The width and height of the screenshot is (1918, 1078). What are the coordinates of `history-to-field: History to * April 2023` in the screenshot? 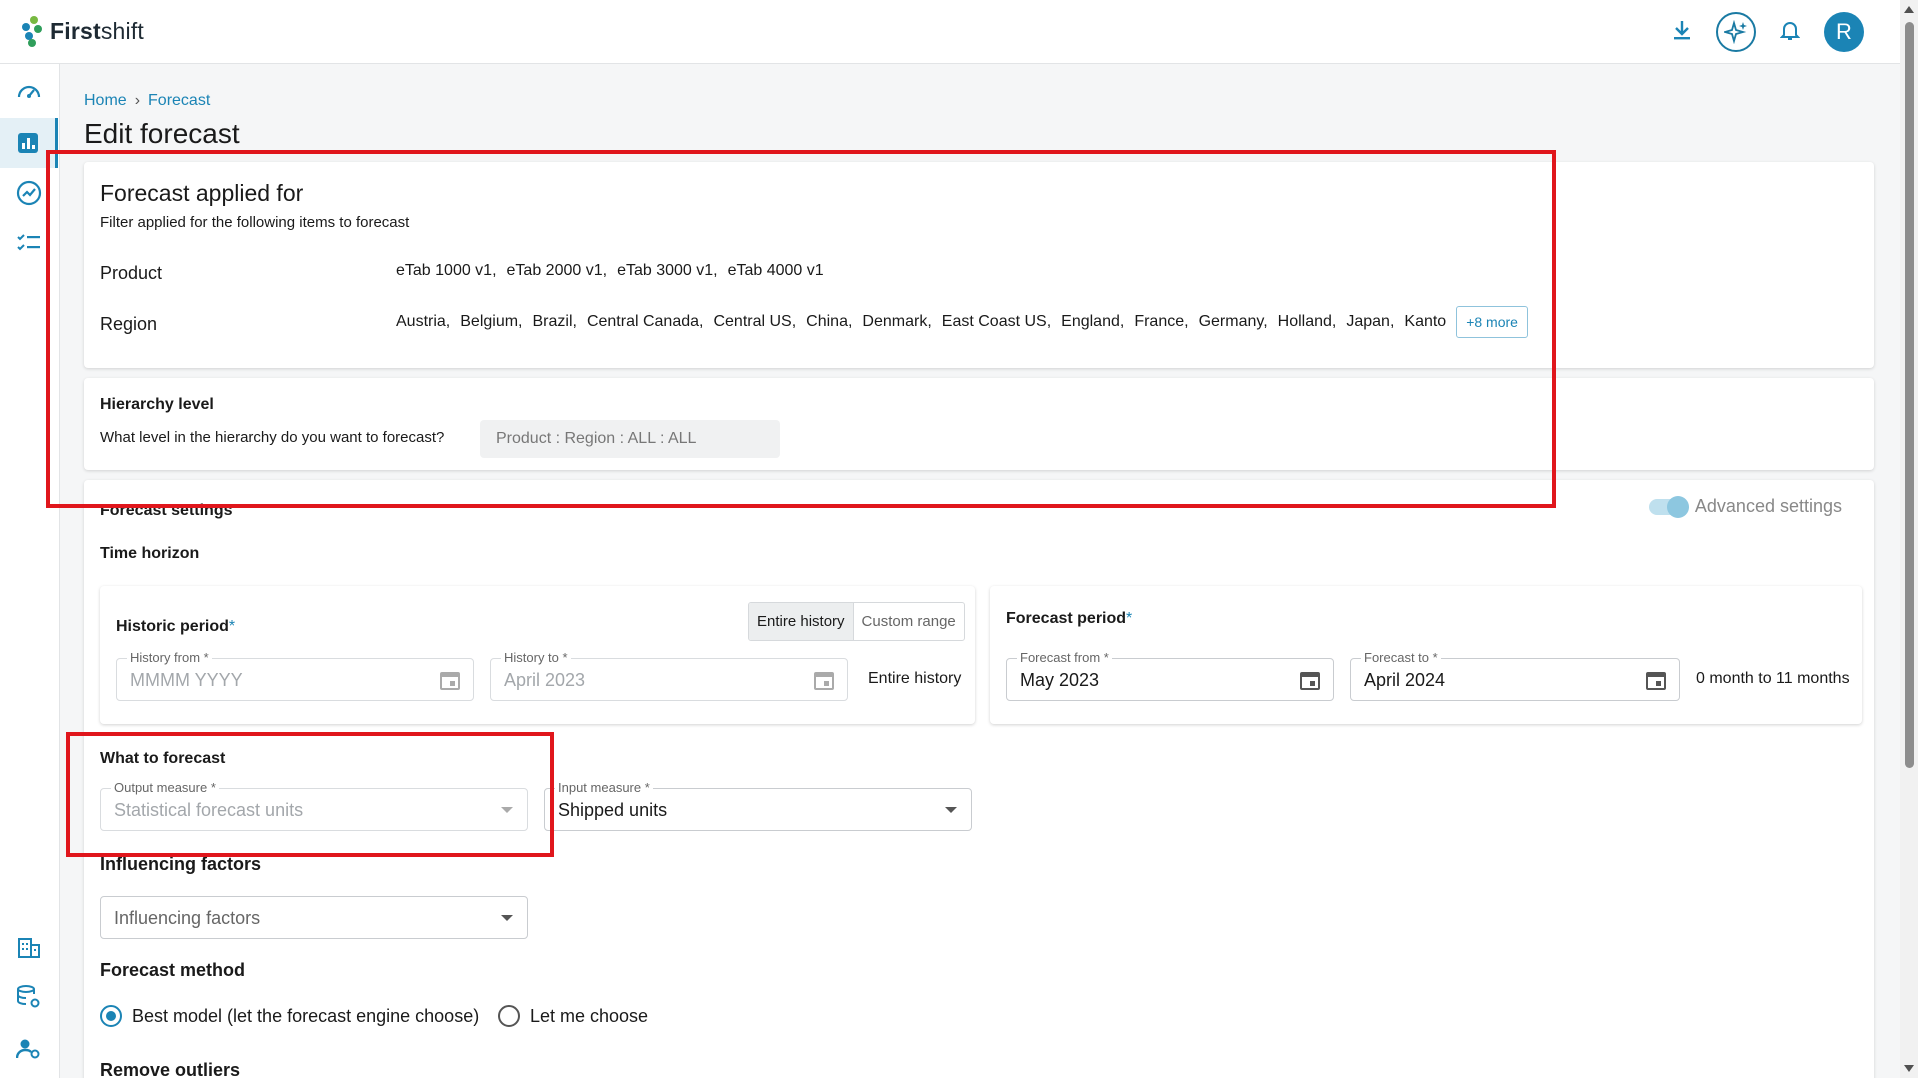 It's located at (669, 675).